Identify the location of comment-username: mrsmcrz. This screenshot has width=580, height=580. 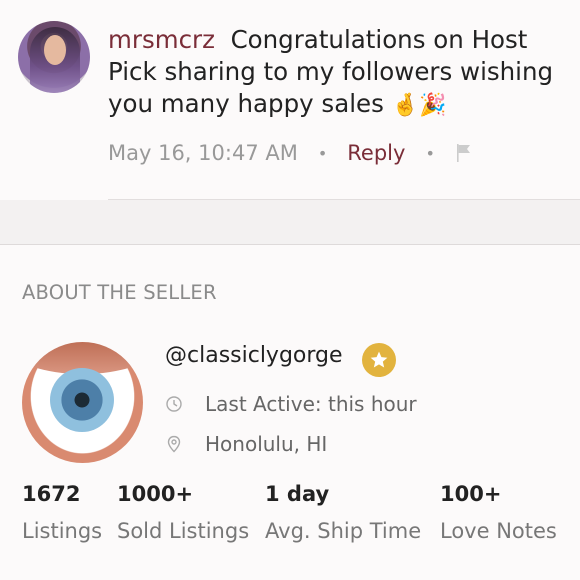
(161, 39).